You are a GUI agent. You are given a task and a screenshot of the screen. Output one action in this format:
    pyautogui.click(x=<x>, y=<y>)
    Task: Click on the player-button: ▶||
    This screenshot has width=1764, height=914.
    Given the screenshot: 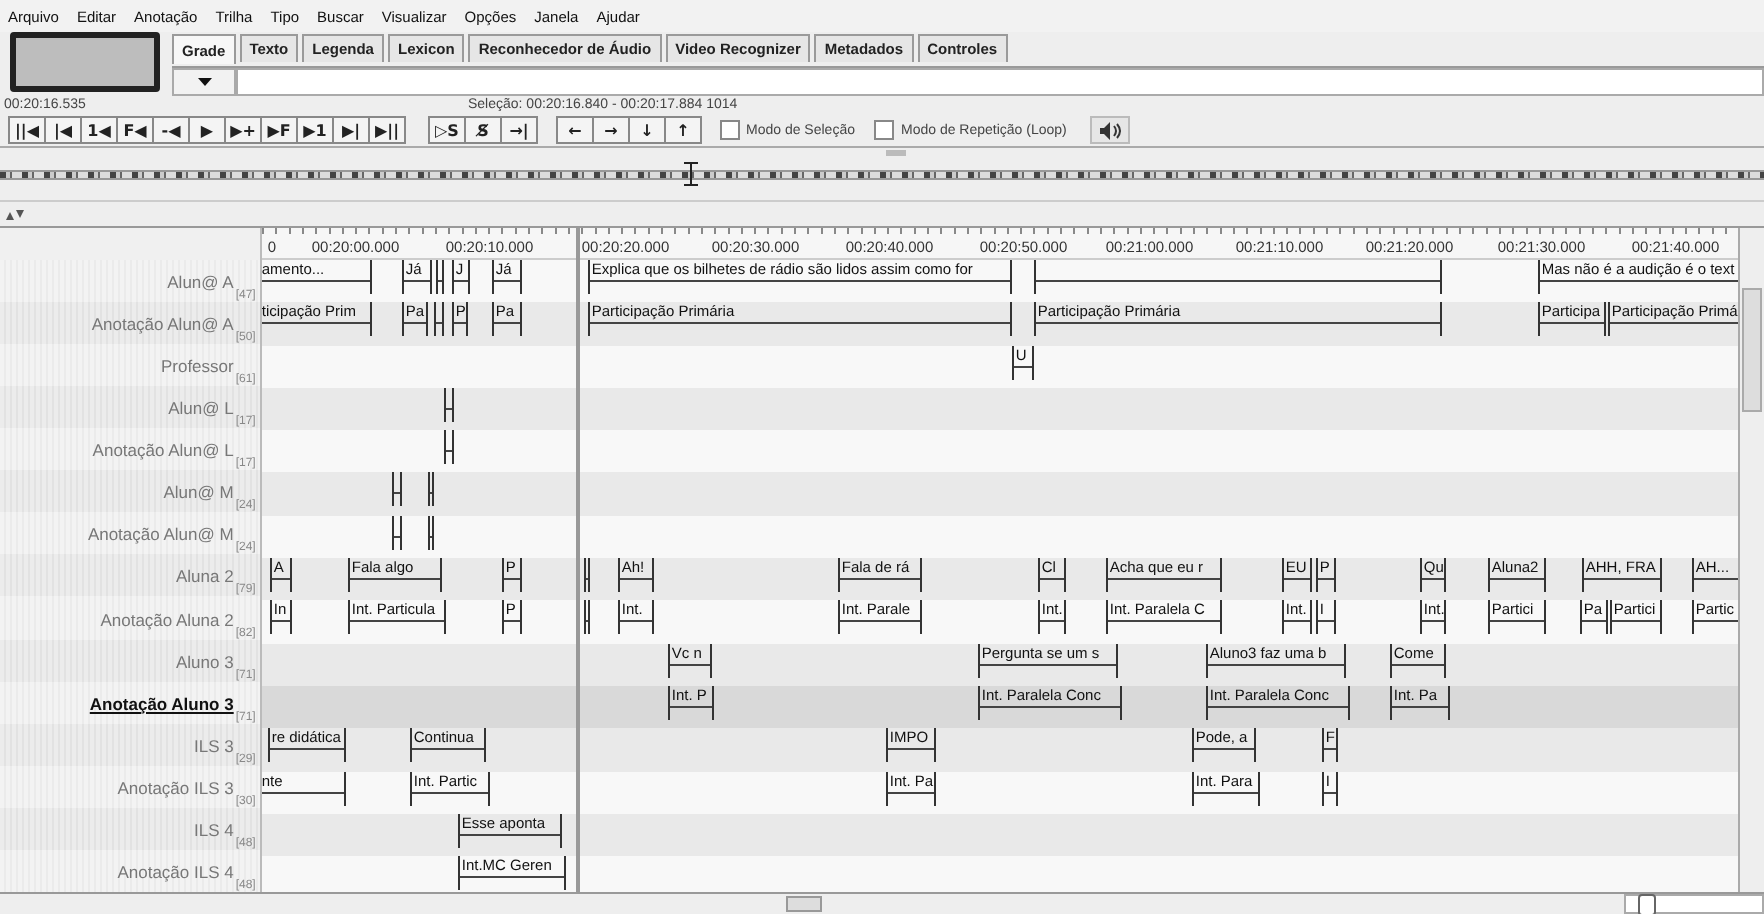 What is the action you would take?
    pyautogui.click(x=387, y=130)
    